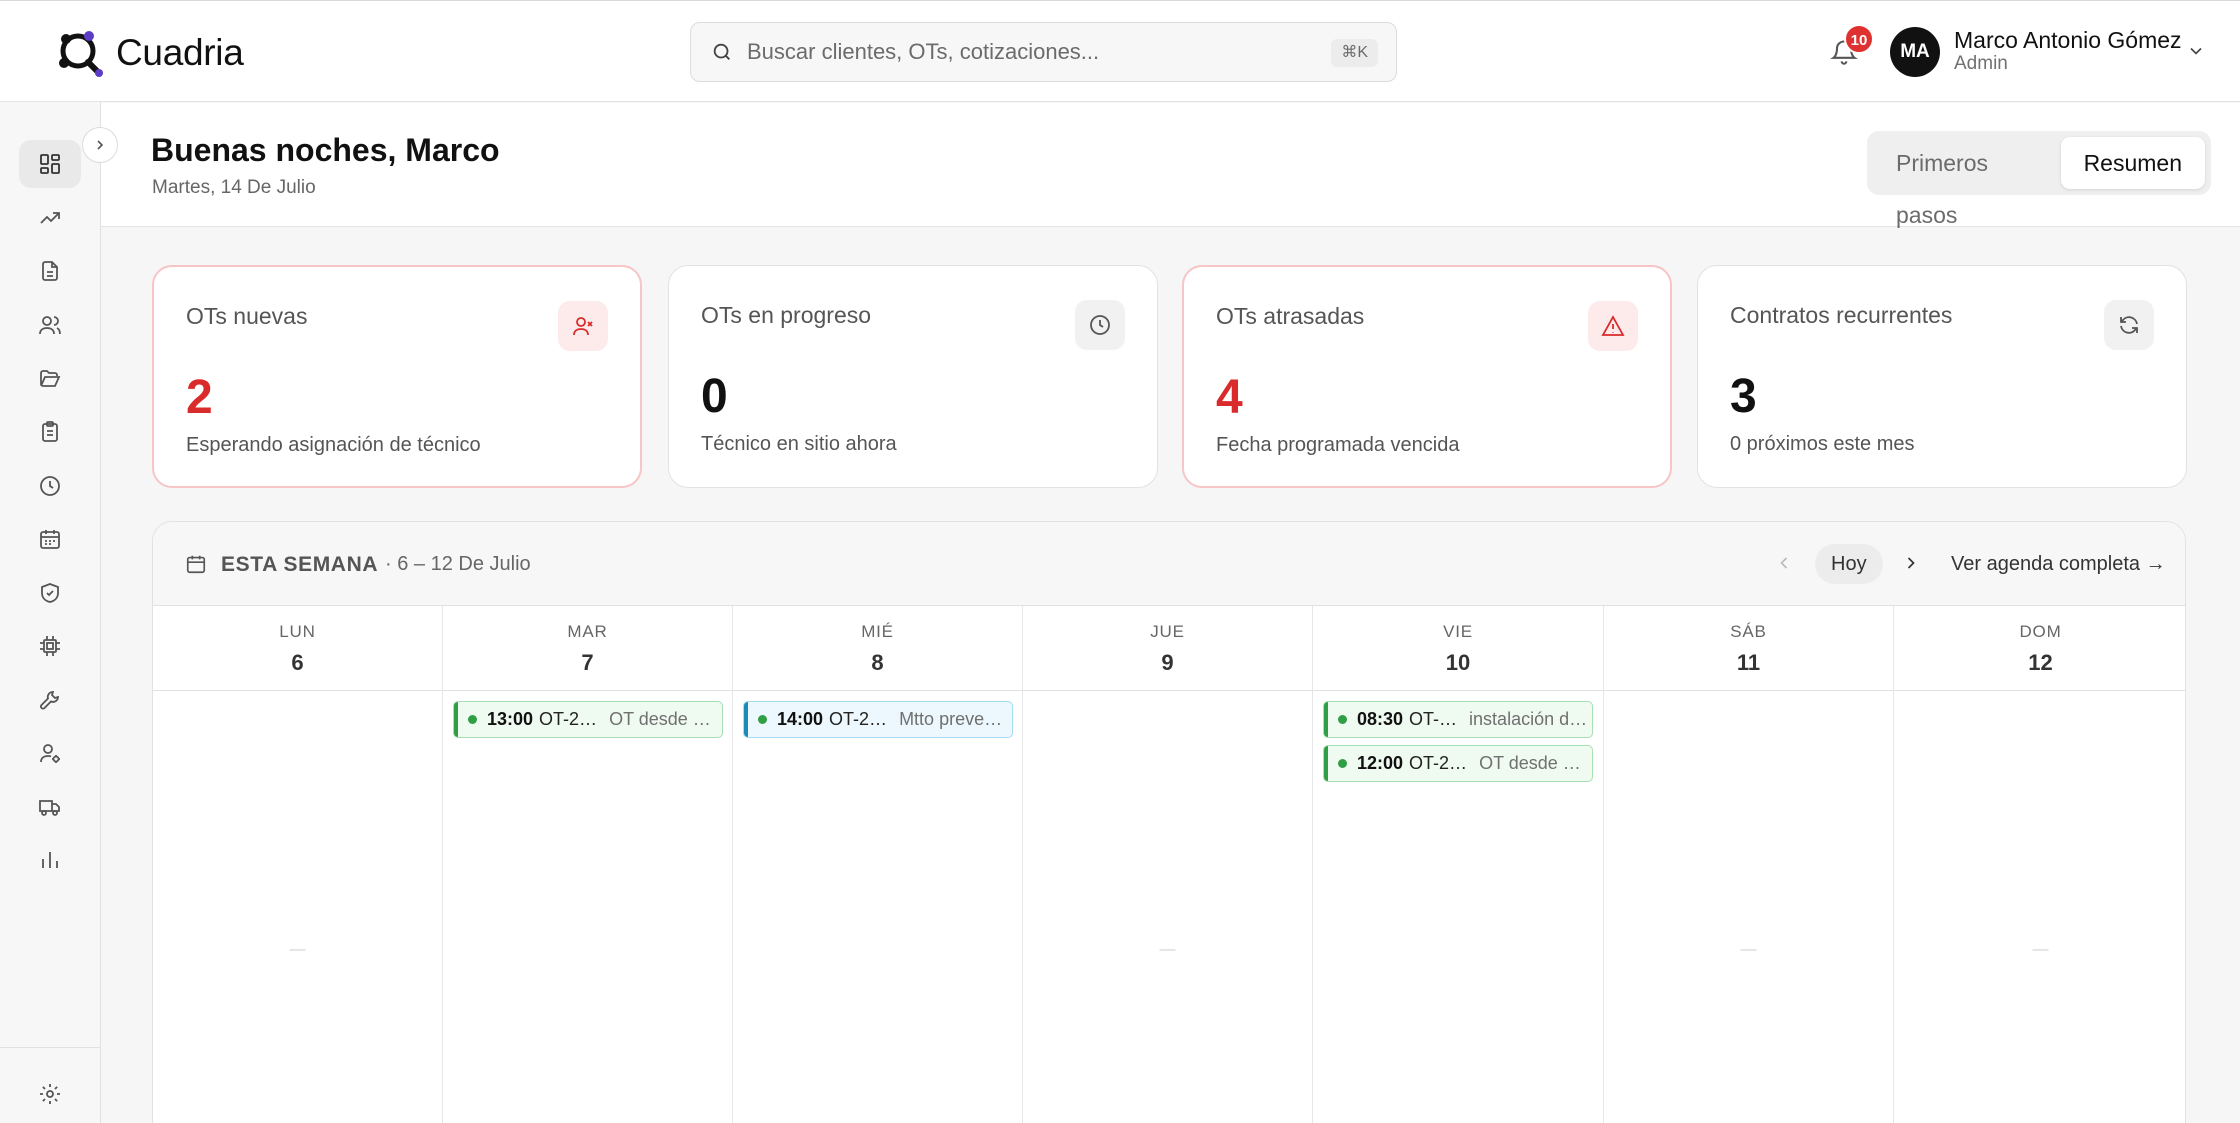  What do you see at coordinates (297, 631) in the screenshot?
I see `day-name: LUN` at bounding box center [297, 631].